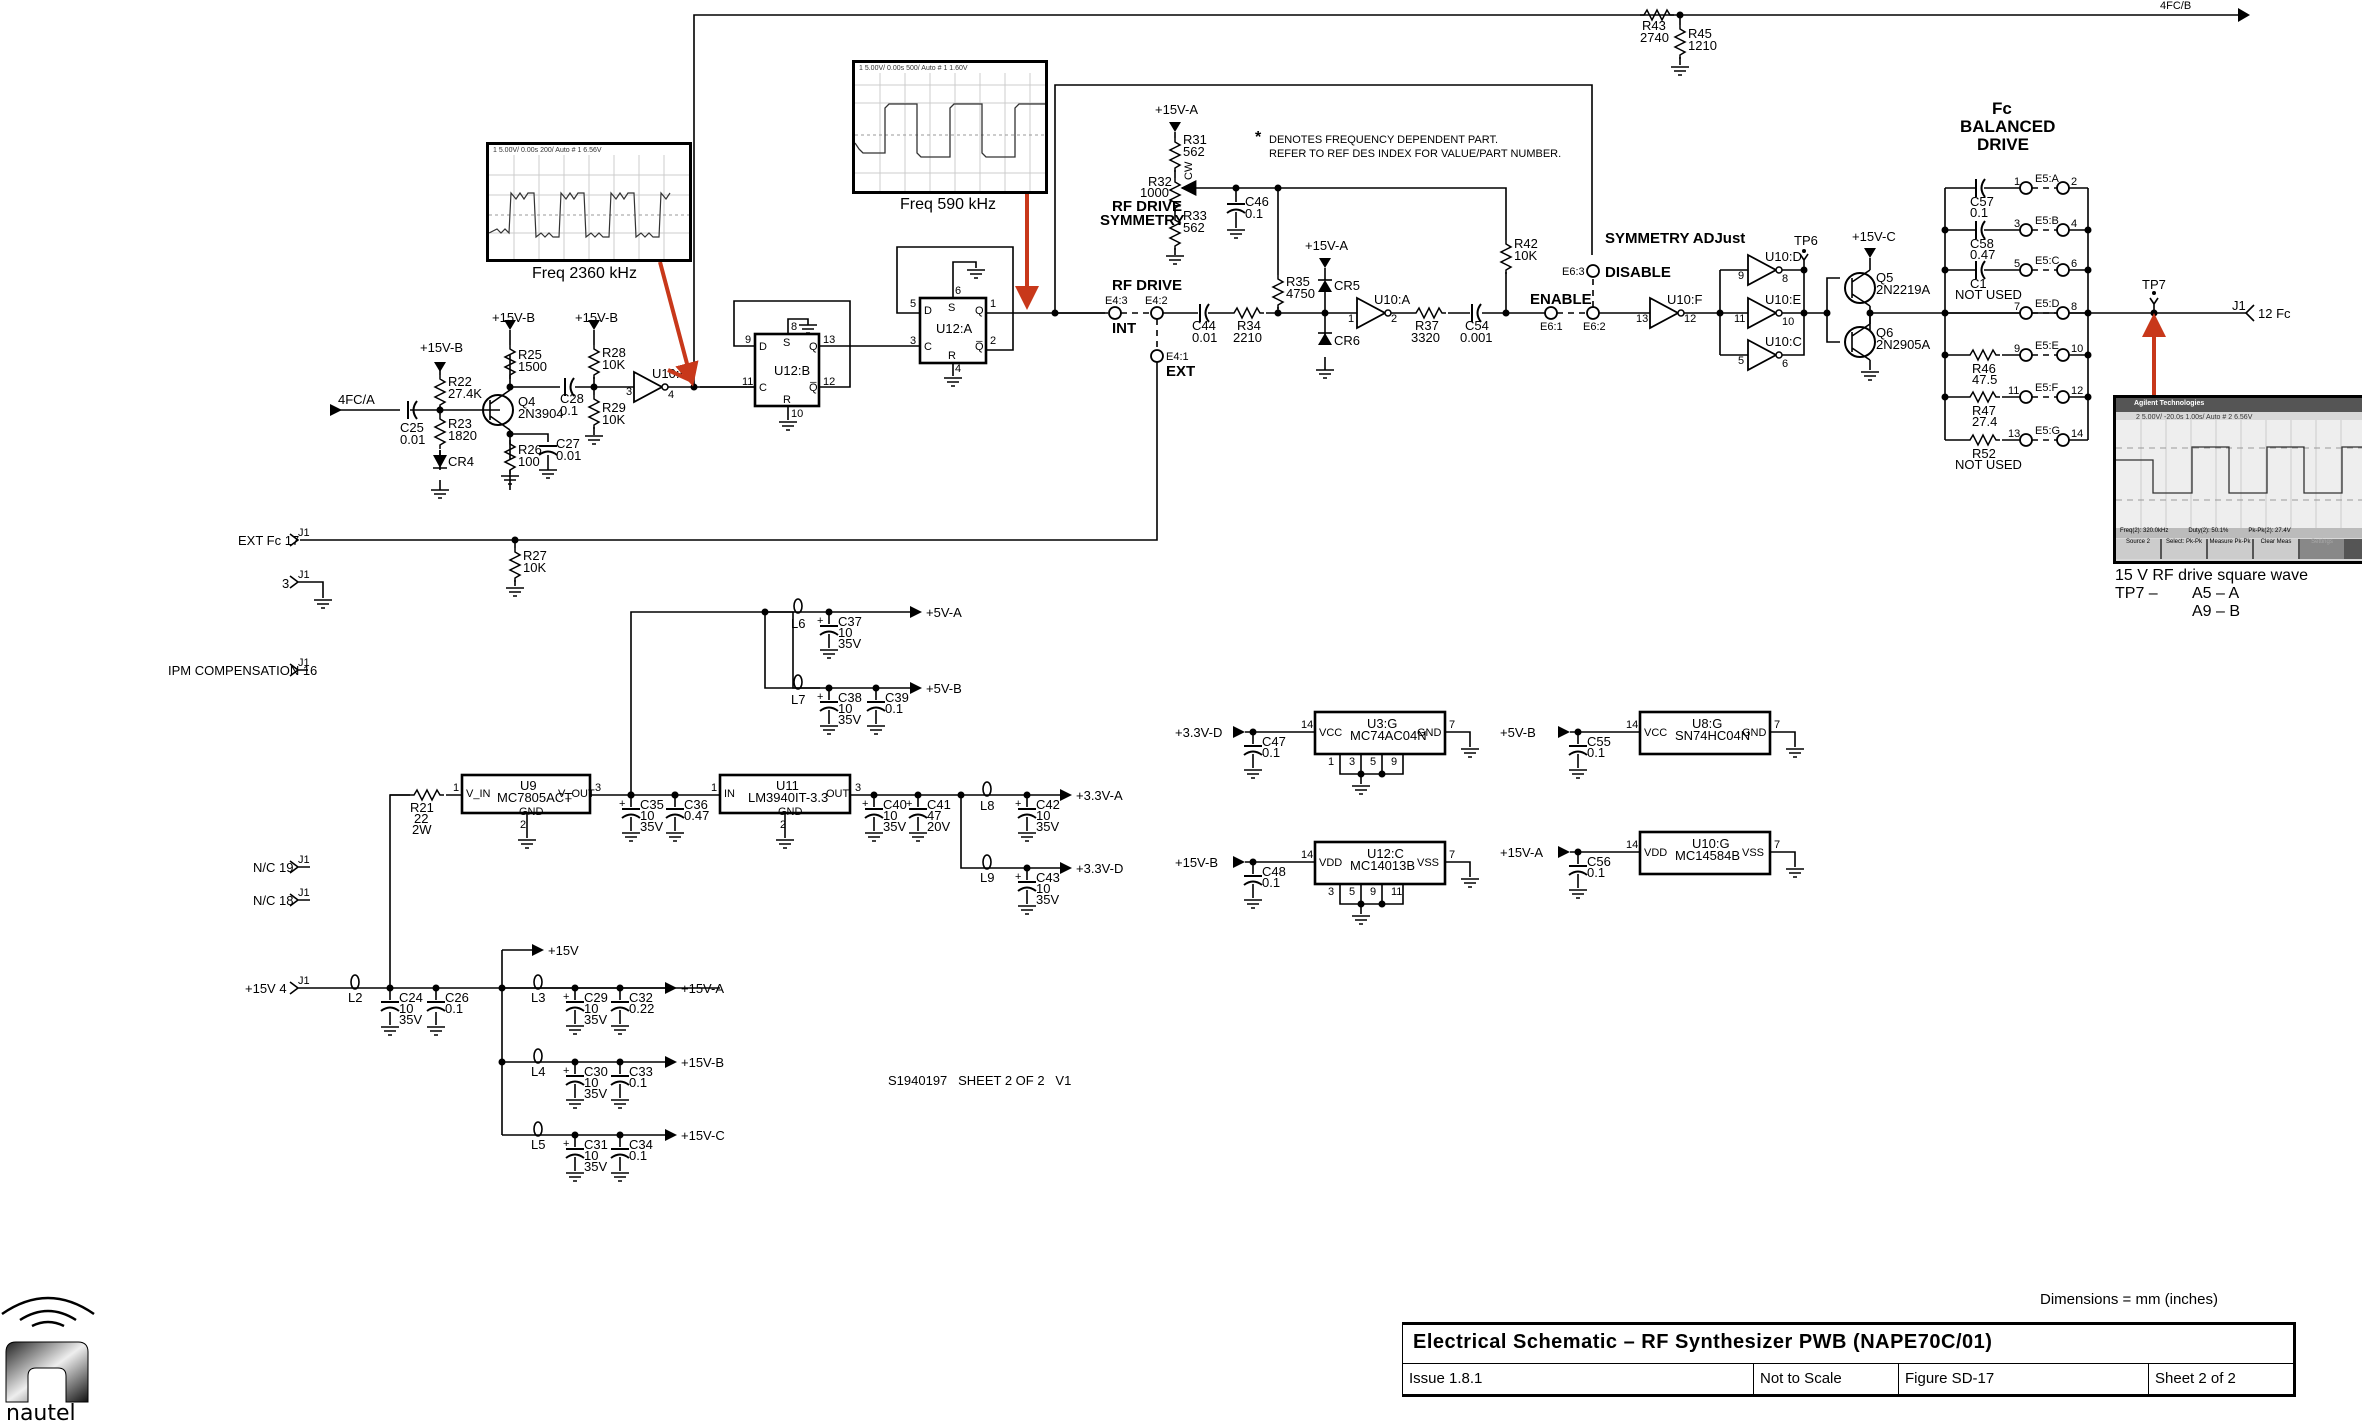 This screenshot has height=1422, width=2362. What do you see at coordinates (589, 207) in the screenshot?
I see `scope-trace` at bounding box center [589, 207].